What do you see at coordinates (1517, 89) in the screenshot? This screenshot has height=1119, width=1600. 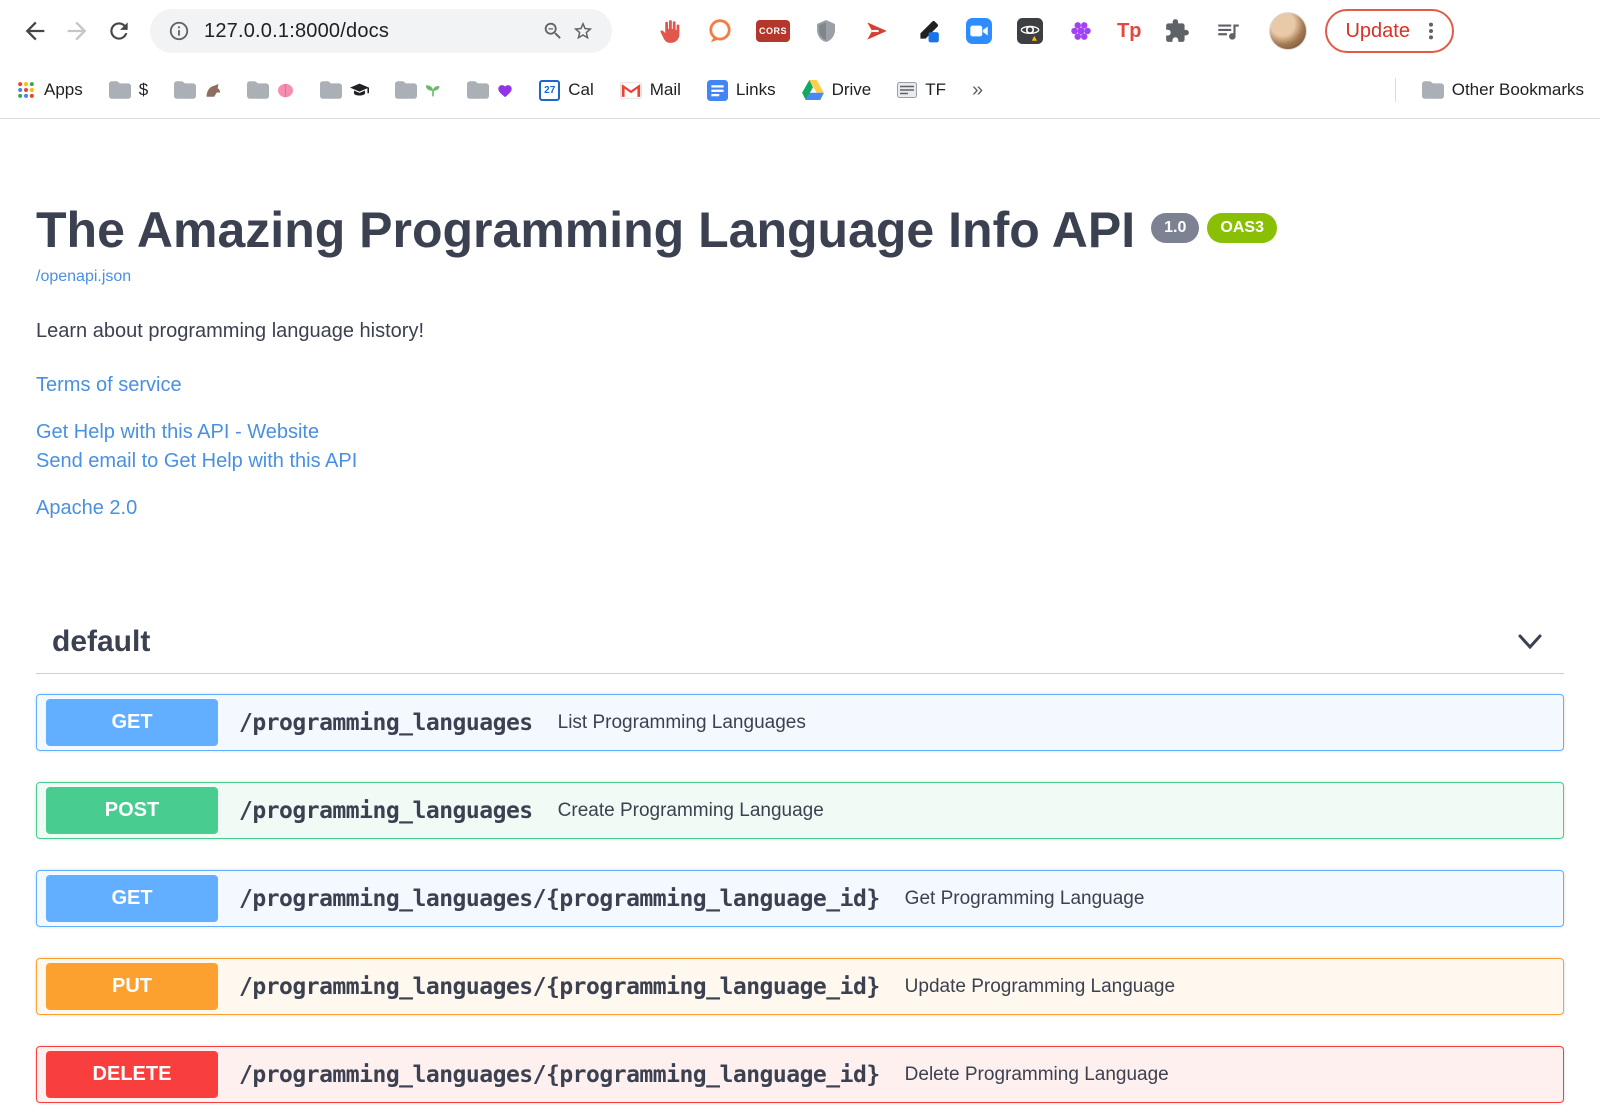 I see `other-bookmarks-label: Other Bookmarks` at bounding box center [1517, 89].